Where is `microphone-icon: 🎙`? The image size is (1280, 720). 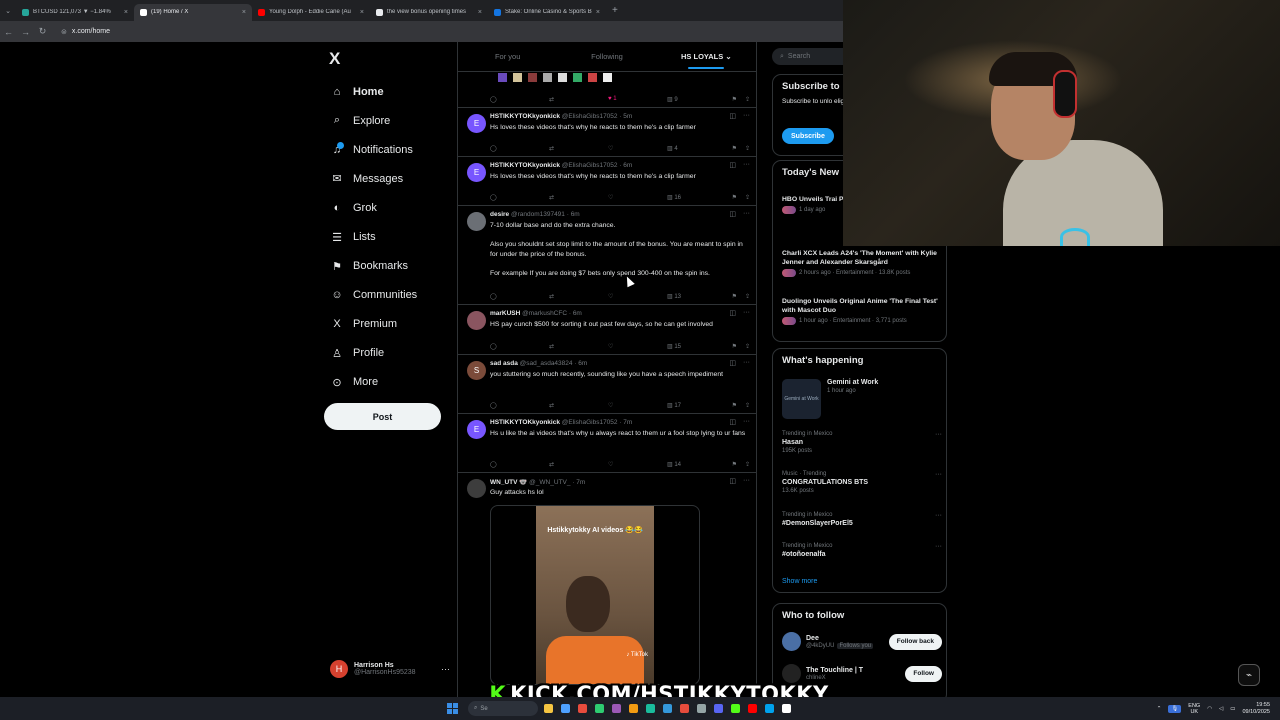
microphone-icon: 🎙 is located at coordinates (1175, 708).